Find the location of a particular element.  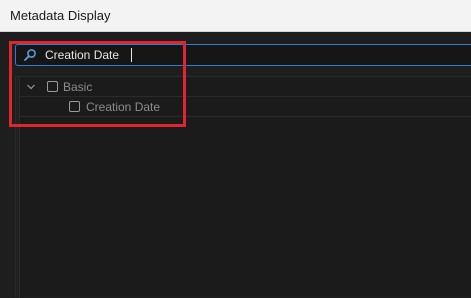

tree-group-basic: Basic is located at coordinates (245, 87).